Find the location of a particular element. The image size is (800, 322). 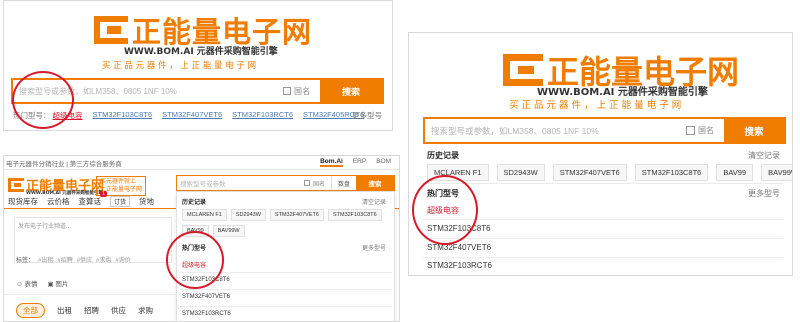

top-links: Bom.Ai ERP BOM is located at coordinates (355, 162).